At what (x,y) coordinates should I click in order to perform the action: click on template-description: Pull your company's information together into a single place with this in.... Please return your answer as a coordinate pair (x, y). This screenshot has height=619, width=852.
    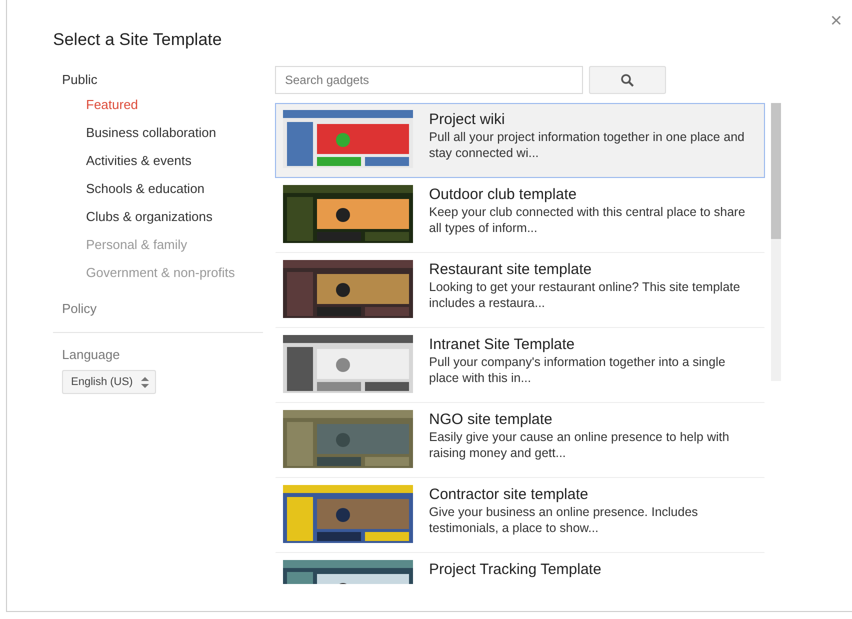
    Looking at the image, I should click on (577, 370).